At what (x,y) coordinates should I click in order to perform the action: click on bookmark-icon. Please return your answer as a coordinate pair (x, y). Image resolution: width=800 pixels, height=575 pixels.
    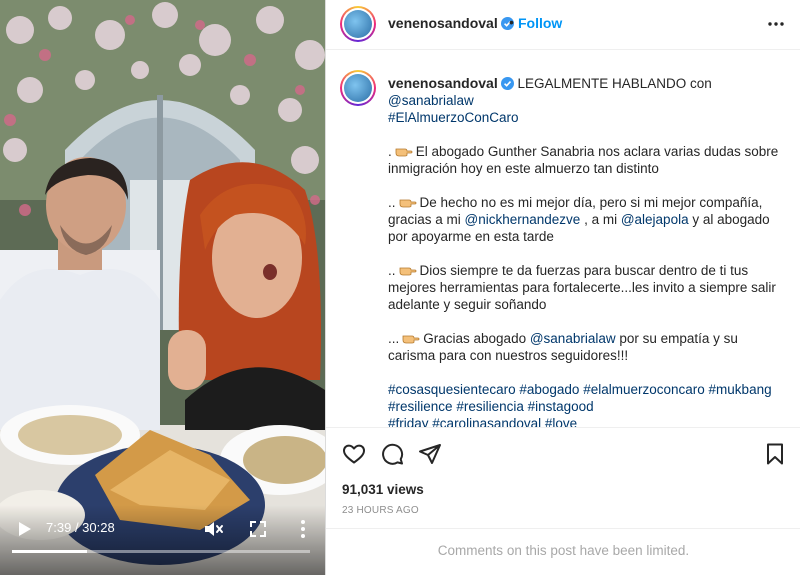
    Looking at the image, I should click on (775, 454).